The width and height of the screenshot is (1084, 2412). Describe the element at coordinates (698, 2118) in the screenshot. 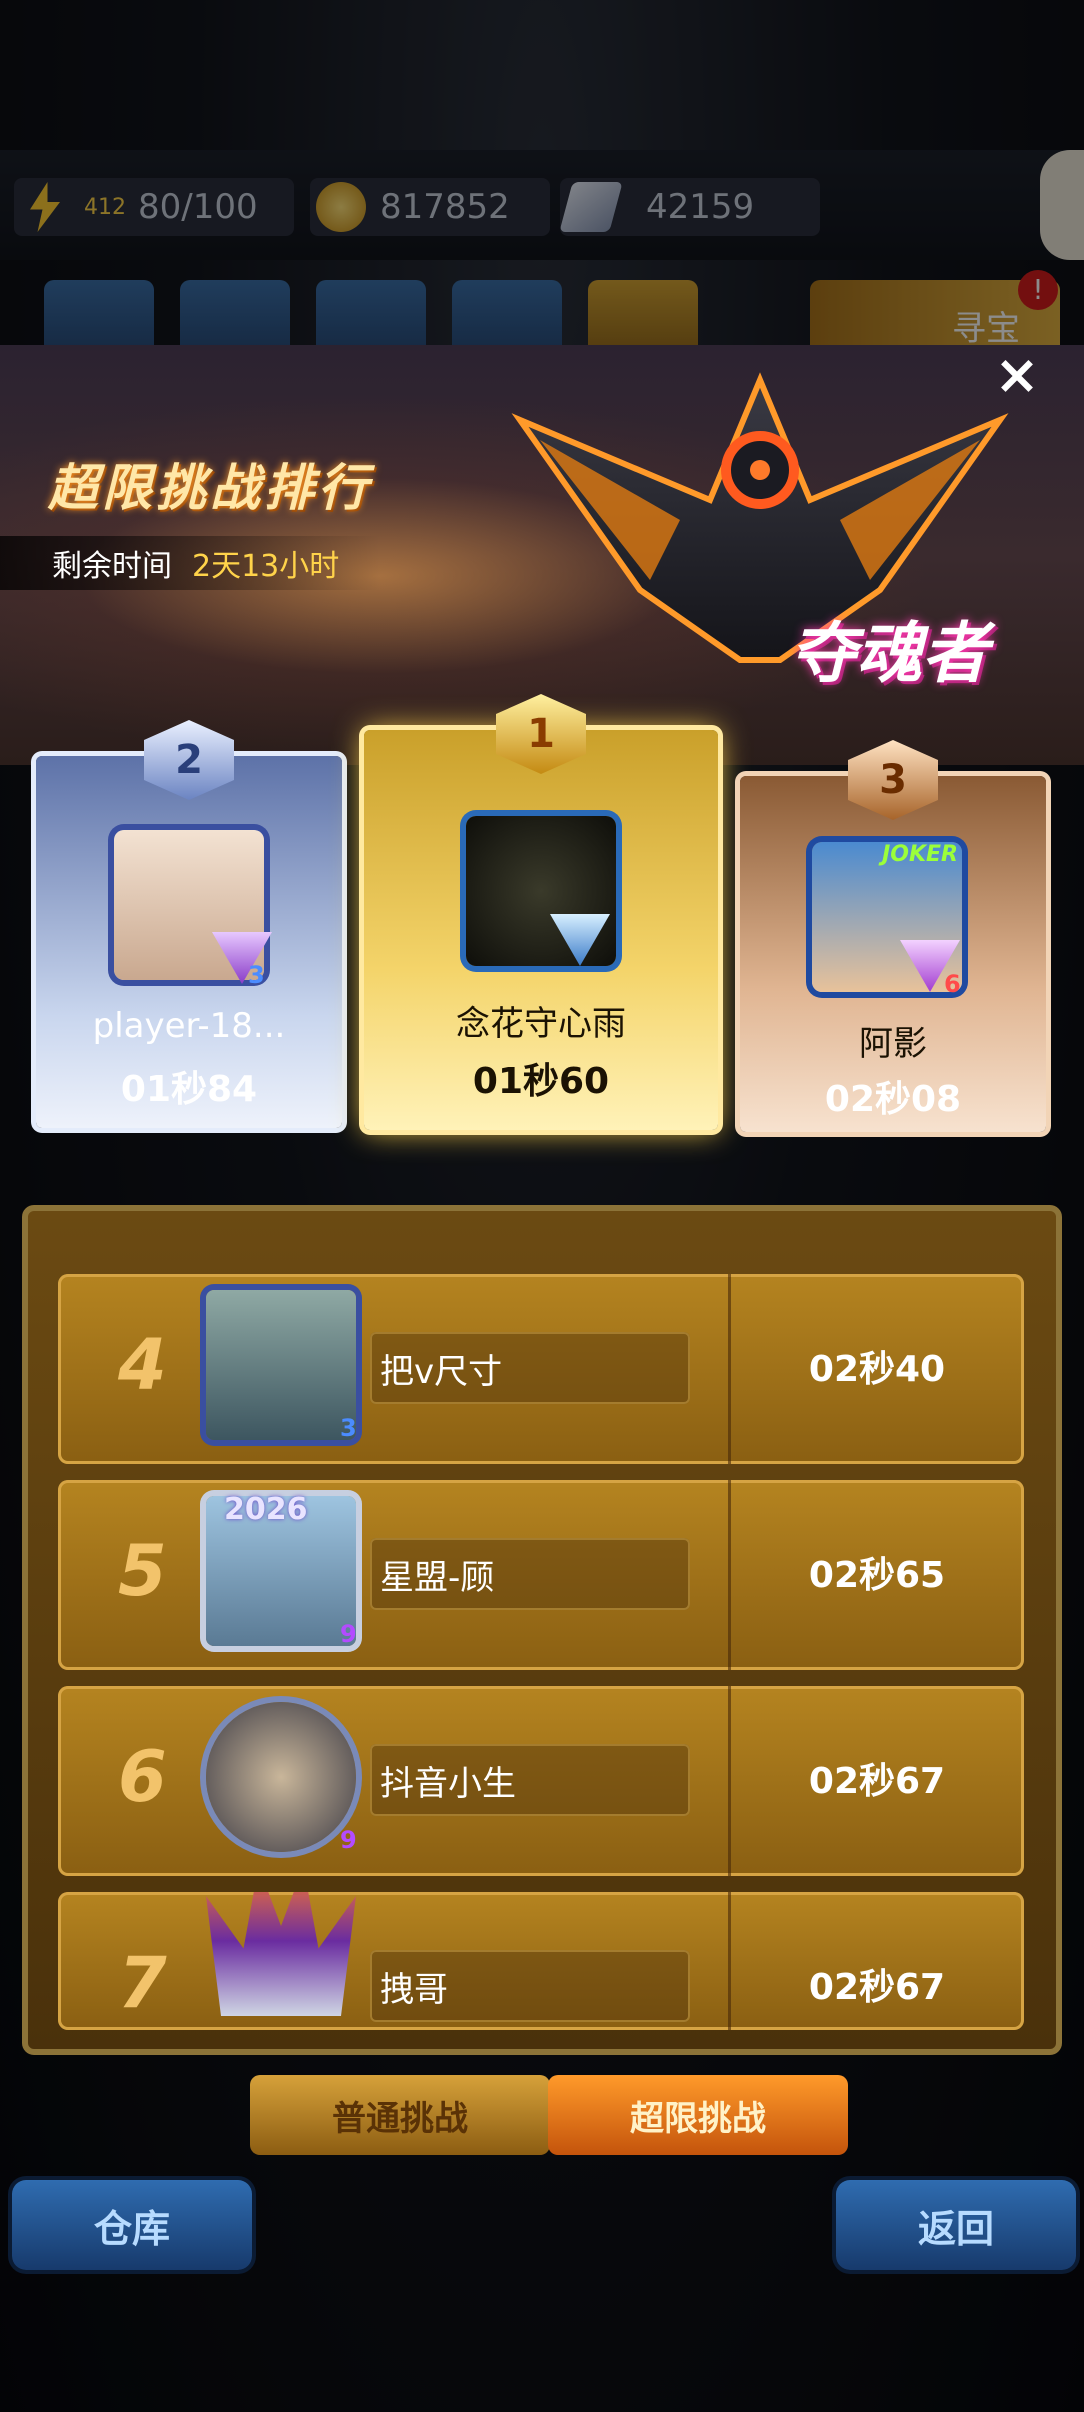

I see `tab-extreme-label: 超限挑战` at that location.